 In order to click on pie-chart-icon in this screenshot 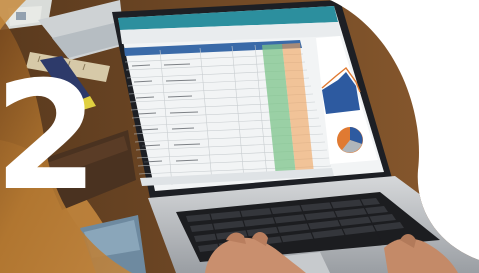, I will do `click(350, 140)`.